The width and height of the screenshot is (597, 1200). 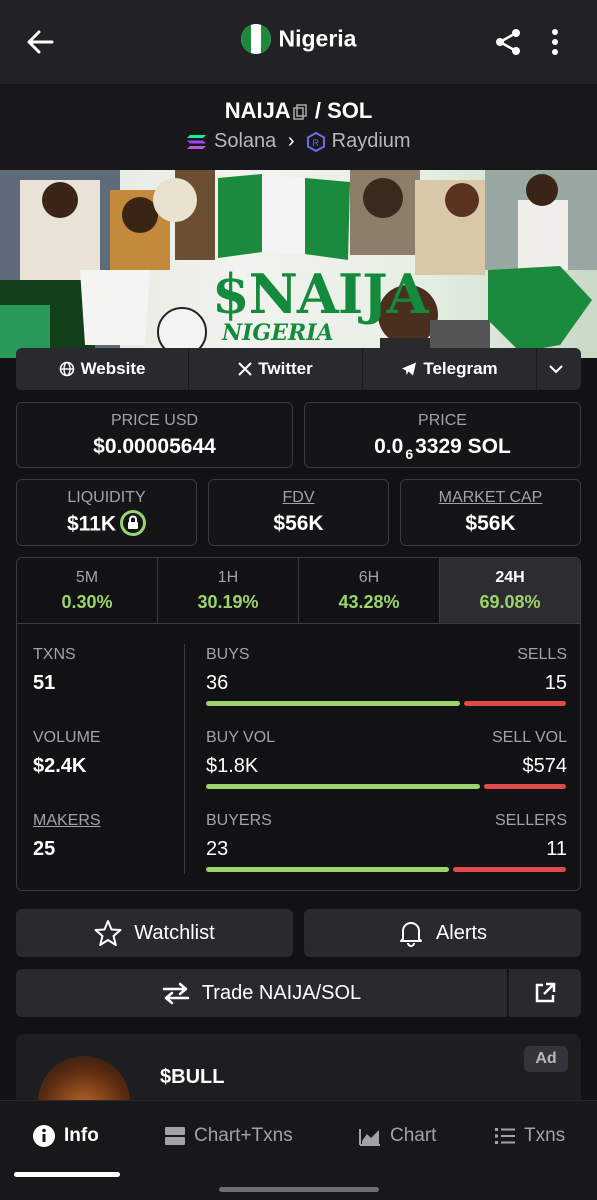 What do you see at coordinates (108, 933) in the screenshot?
I see `star-icon` at bounding box center [108, 933].